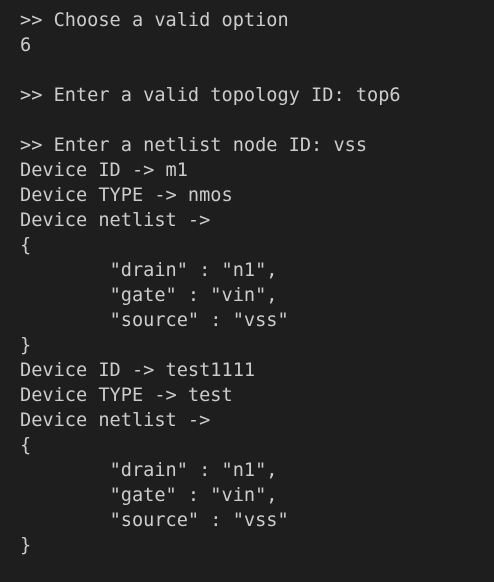 Image resolution: width=494 pixels, height=582 pixels. Describe the element at coordinates (104, 170) in the screenshot. I see `terminal-line: Device ID -> m1` at that location.